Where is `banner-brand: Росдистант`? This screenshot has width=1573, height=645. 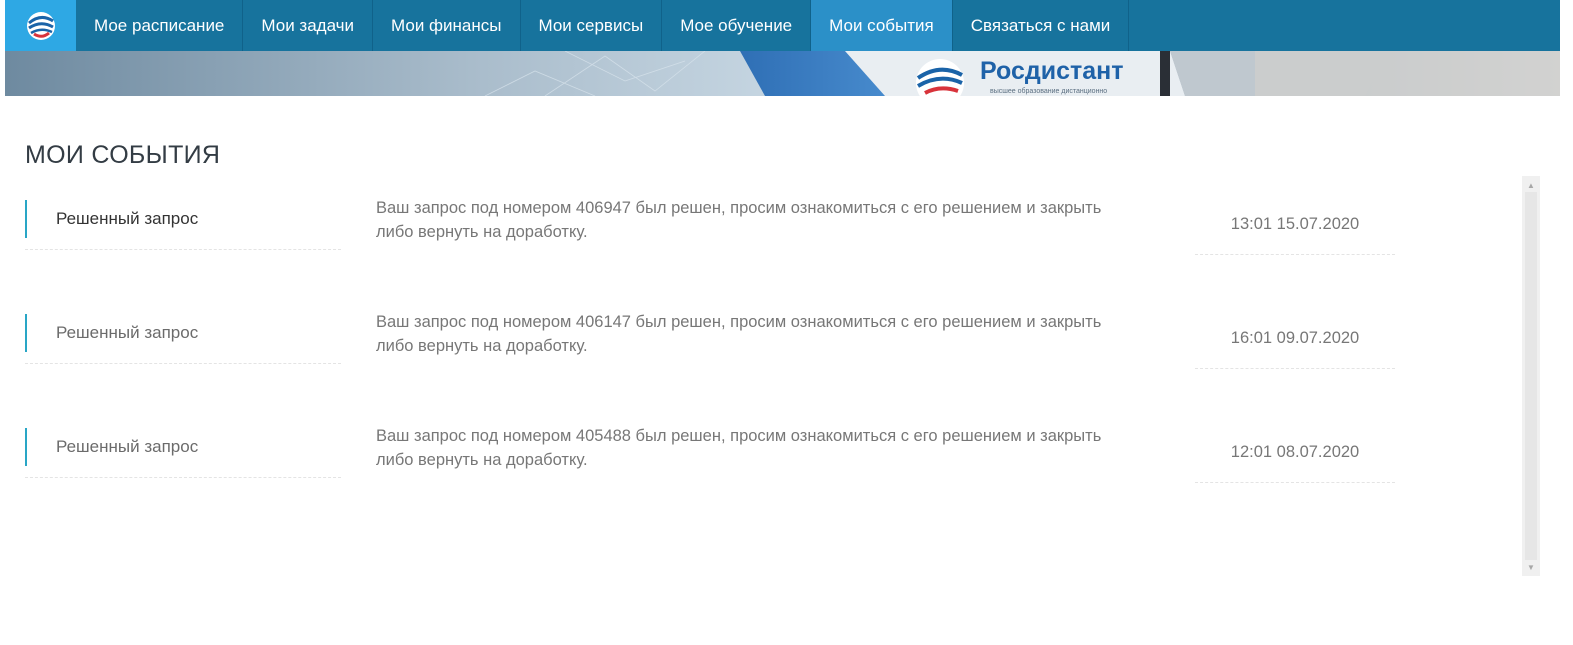 banner-brand: Росдистант is located at coordinates (1052, 71).